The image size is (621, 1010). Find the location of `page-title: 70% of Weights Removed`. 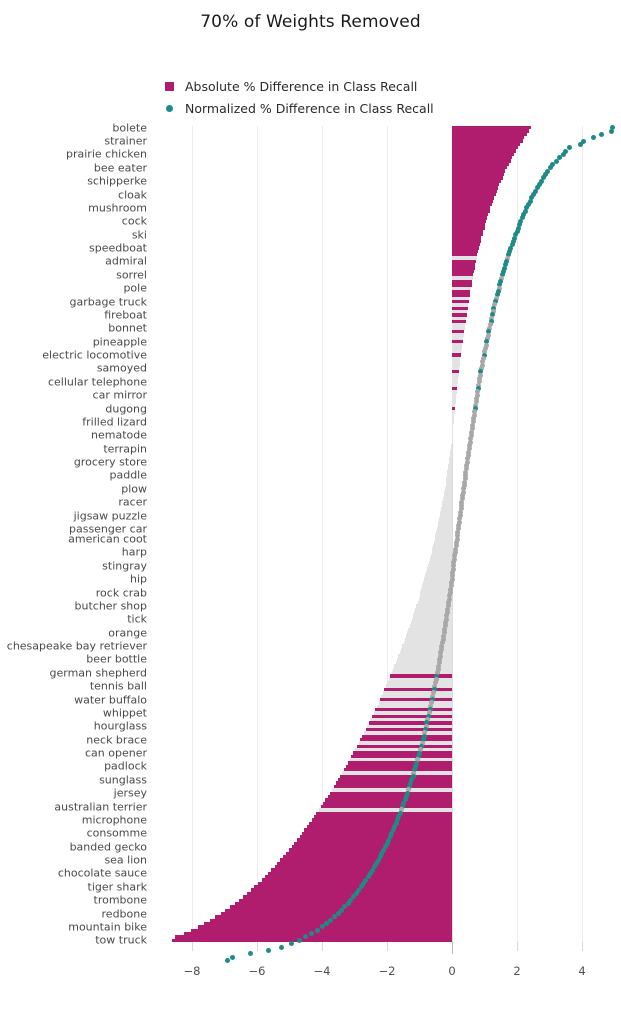

page-title: 70% of Weights Removed is located at coordinates (310, 22).